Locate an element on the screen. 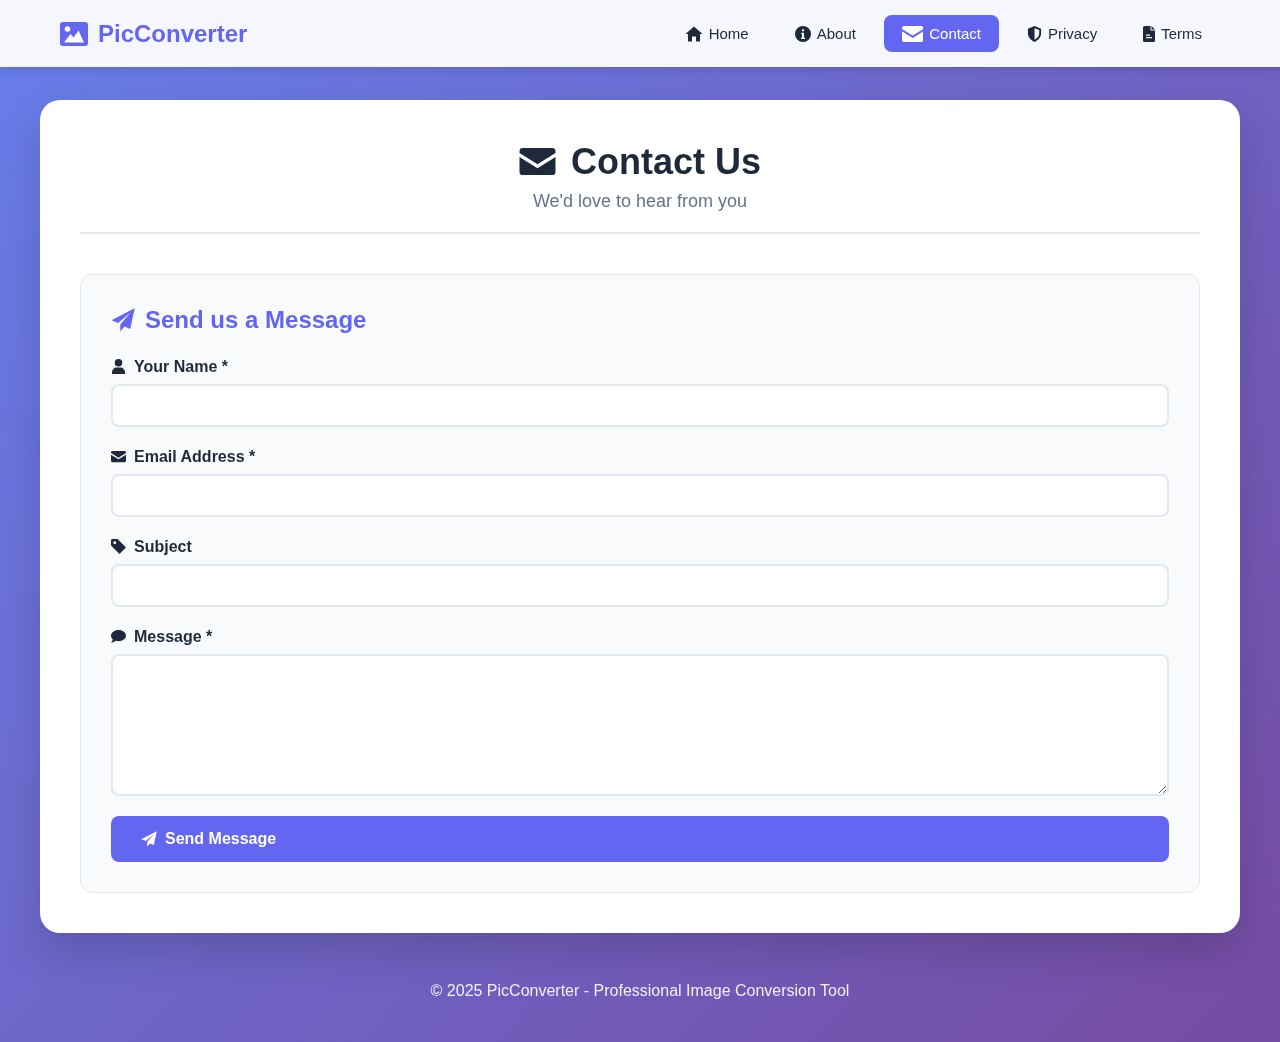 This screenshot has width=1280, height=1042. info-icon is located at coordinates (802, 33).